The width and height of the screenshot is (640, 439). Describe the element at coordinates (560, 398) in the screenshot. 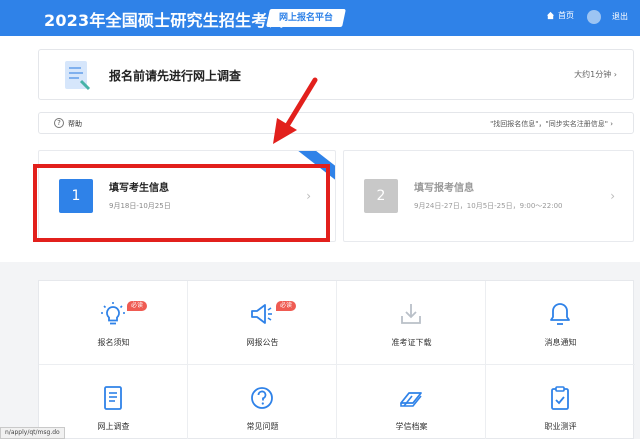

I see `clipboard-check-icon` at that location.